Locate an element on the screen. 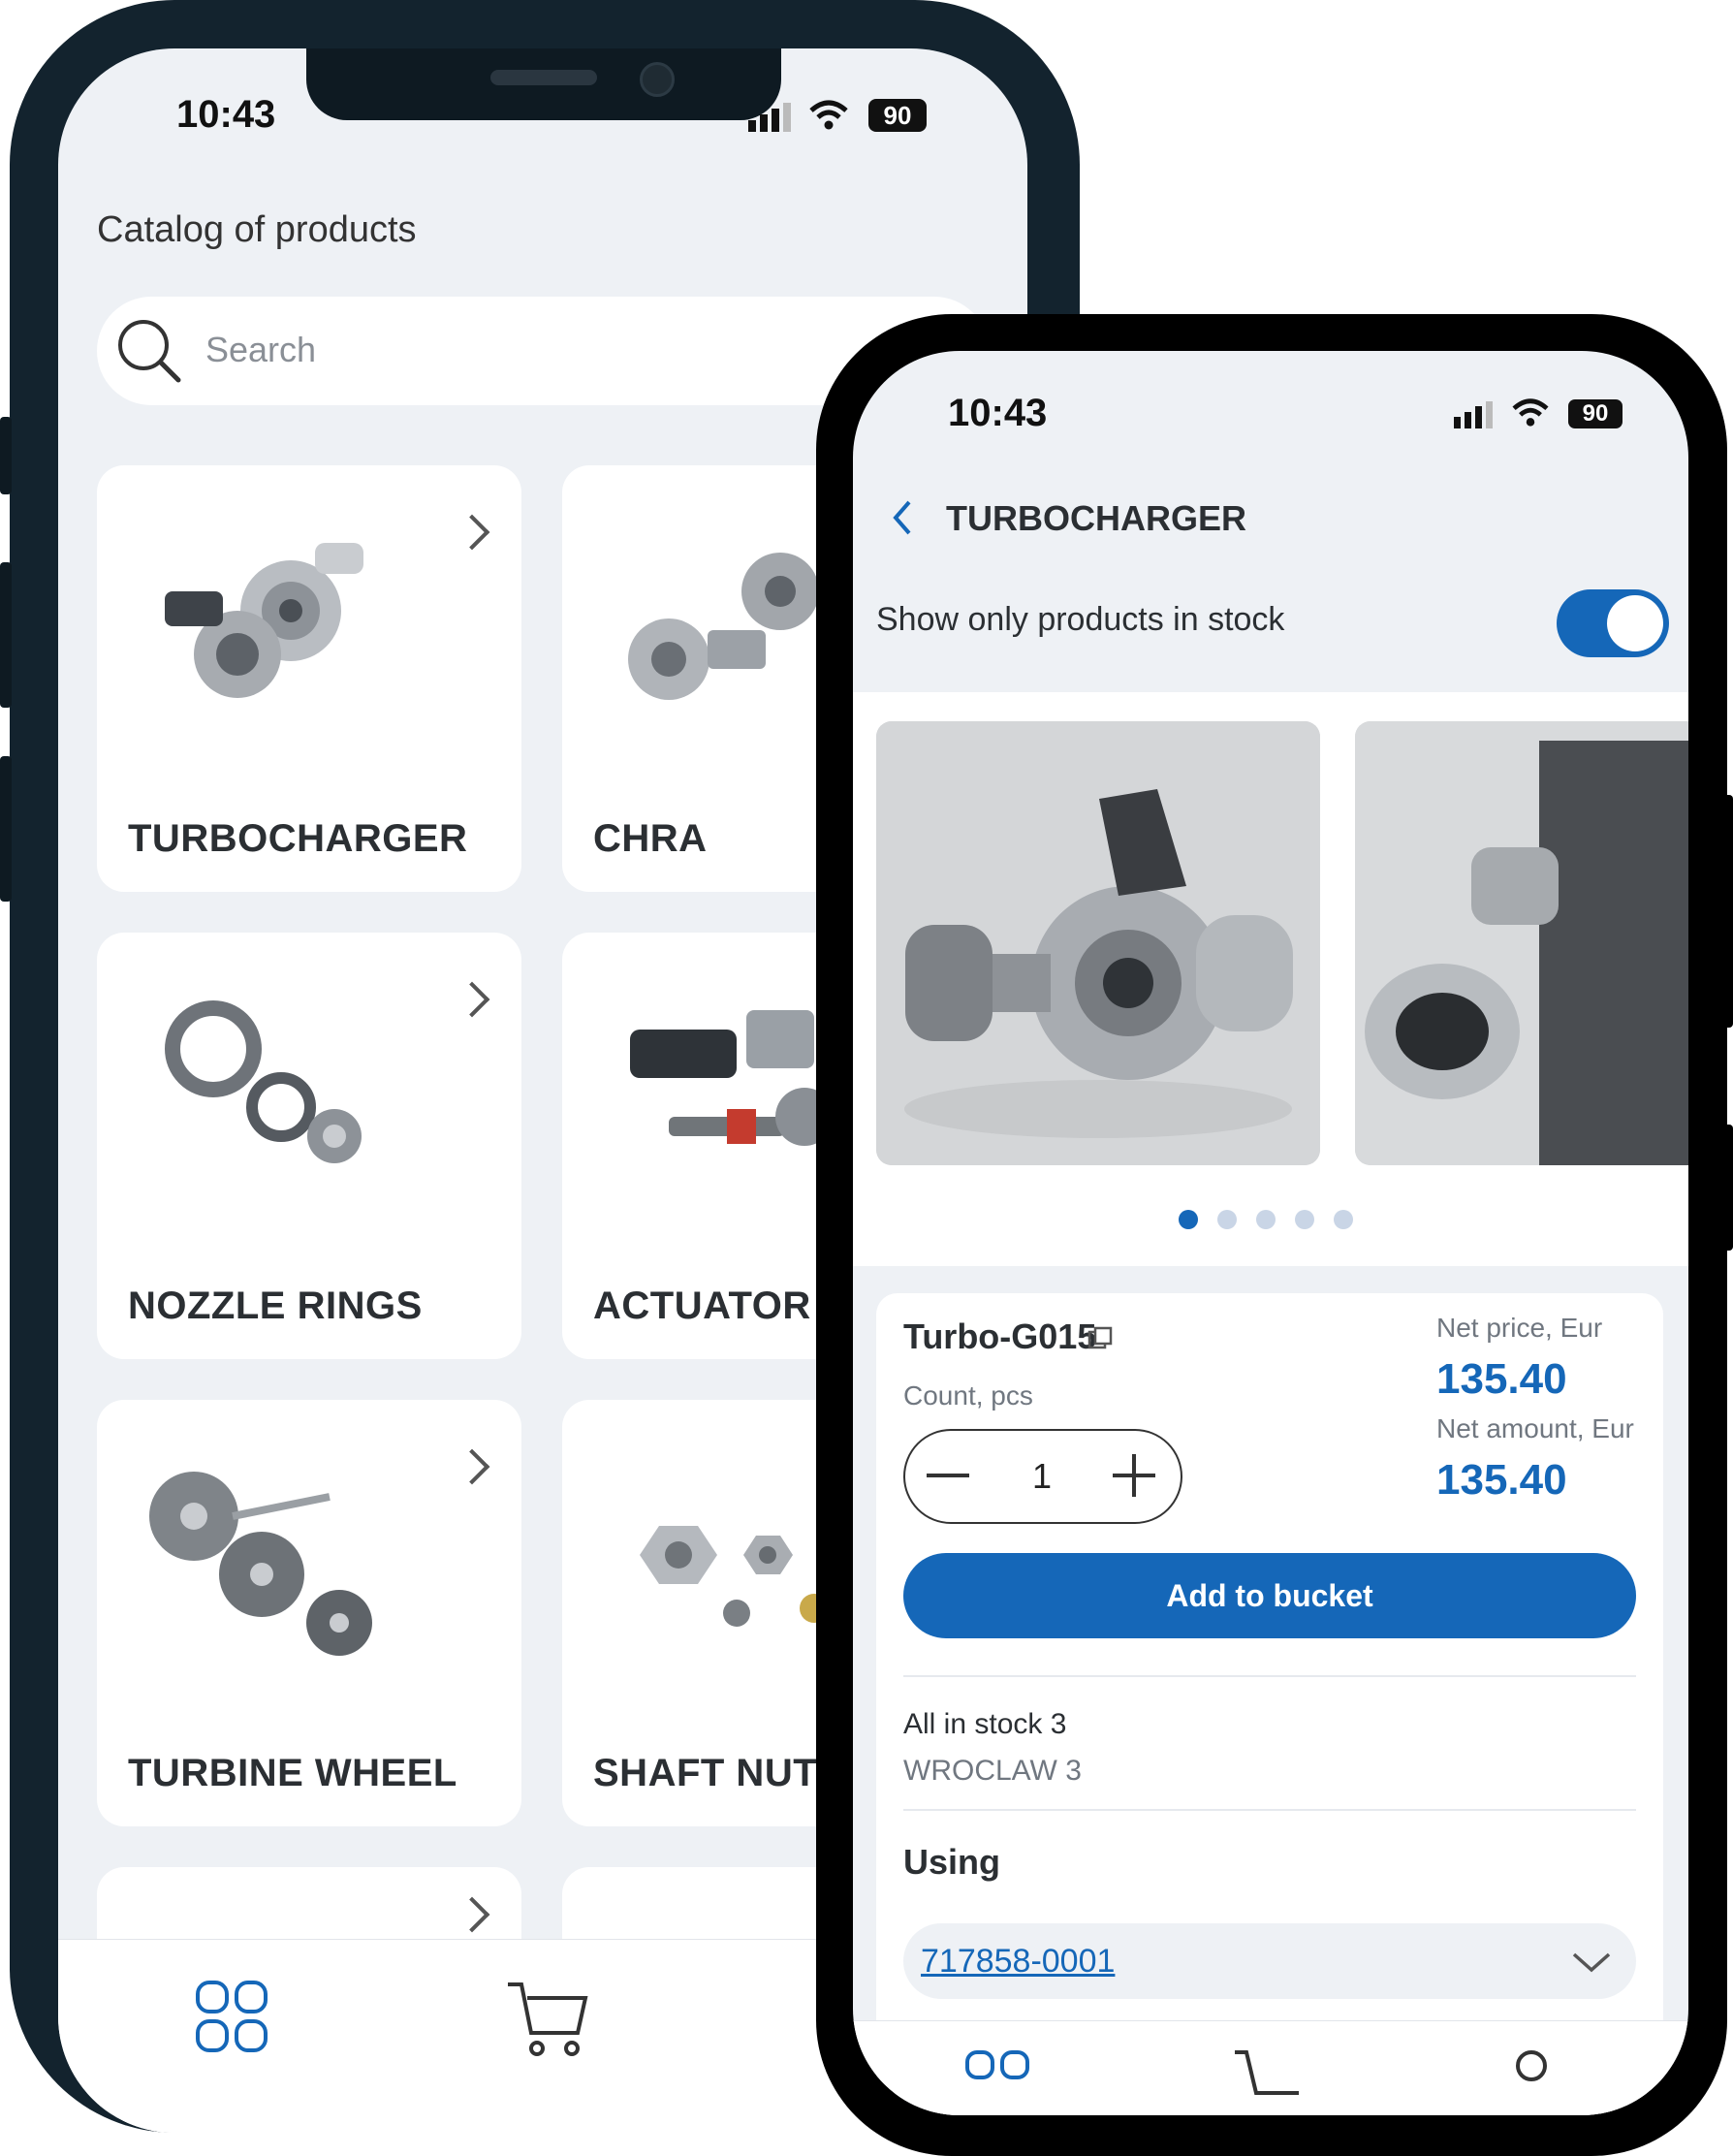 The width and height of the screenshot is (1733, 2156). stock-total: All in stock 3 is located at coordinates (985, 1724).